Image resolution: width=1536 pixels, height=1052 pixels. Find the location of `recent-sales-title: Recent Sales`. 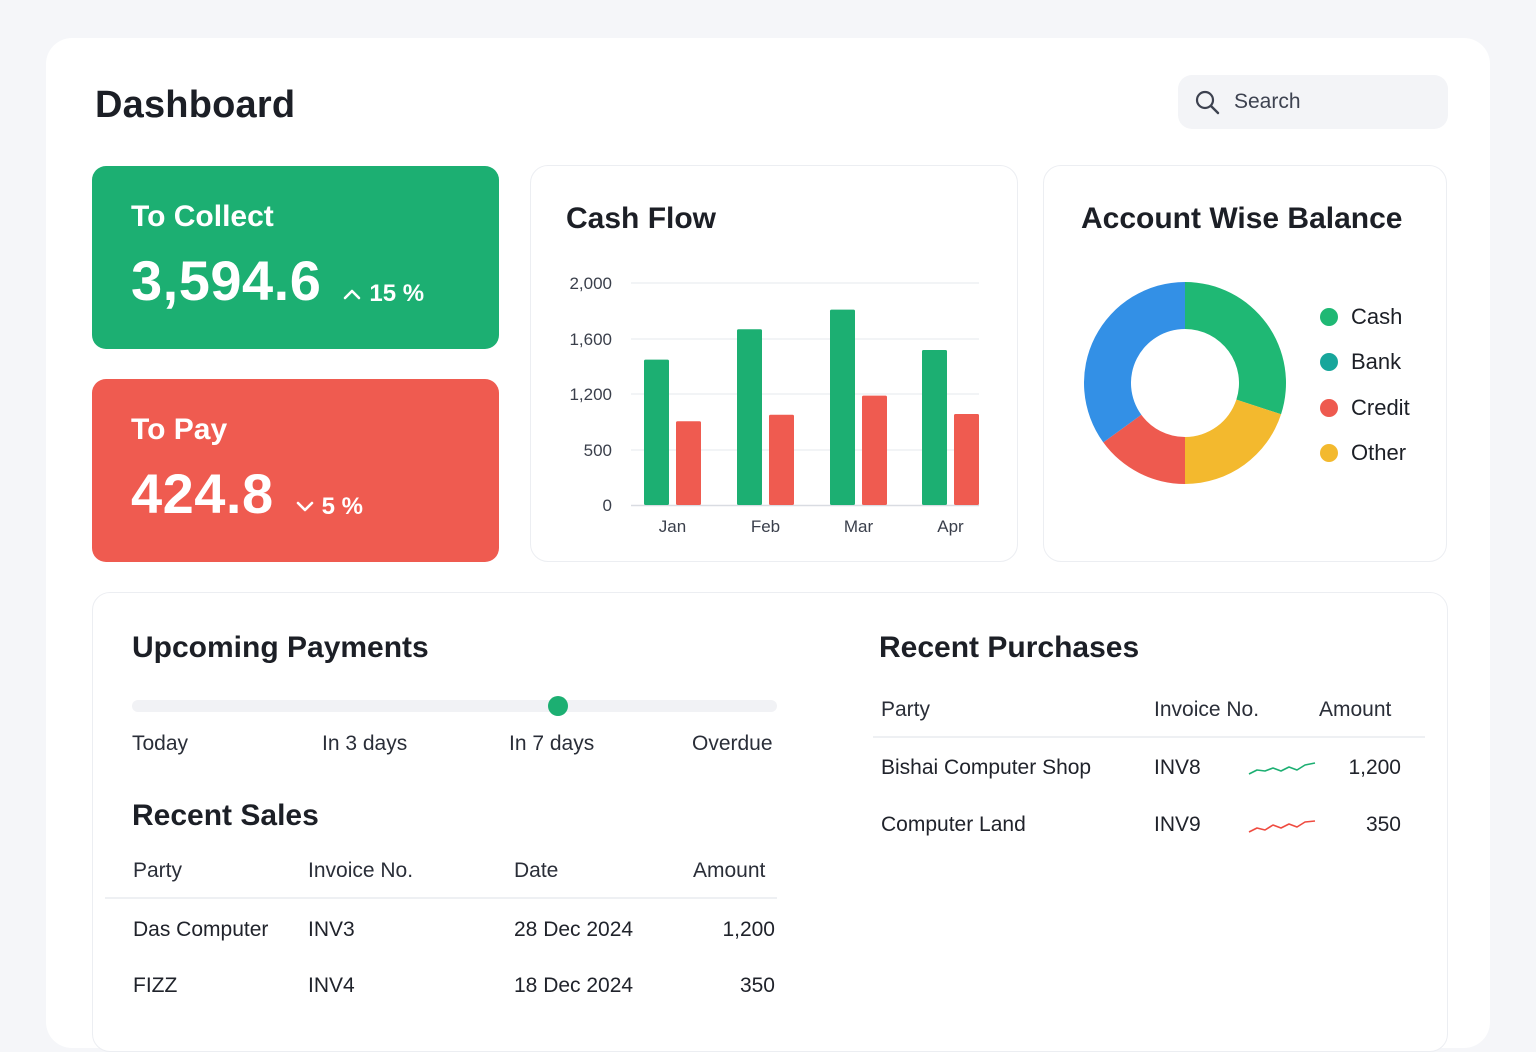

recent-sales-title: Recent Sales is located at coordinates (225, 815).